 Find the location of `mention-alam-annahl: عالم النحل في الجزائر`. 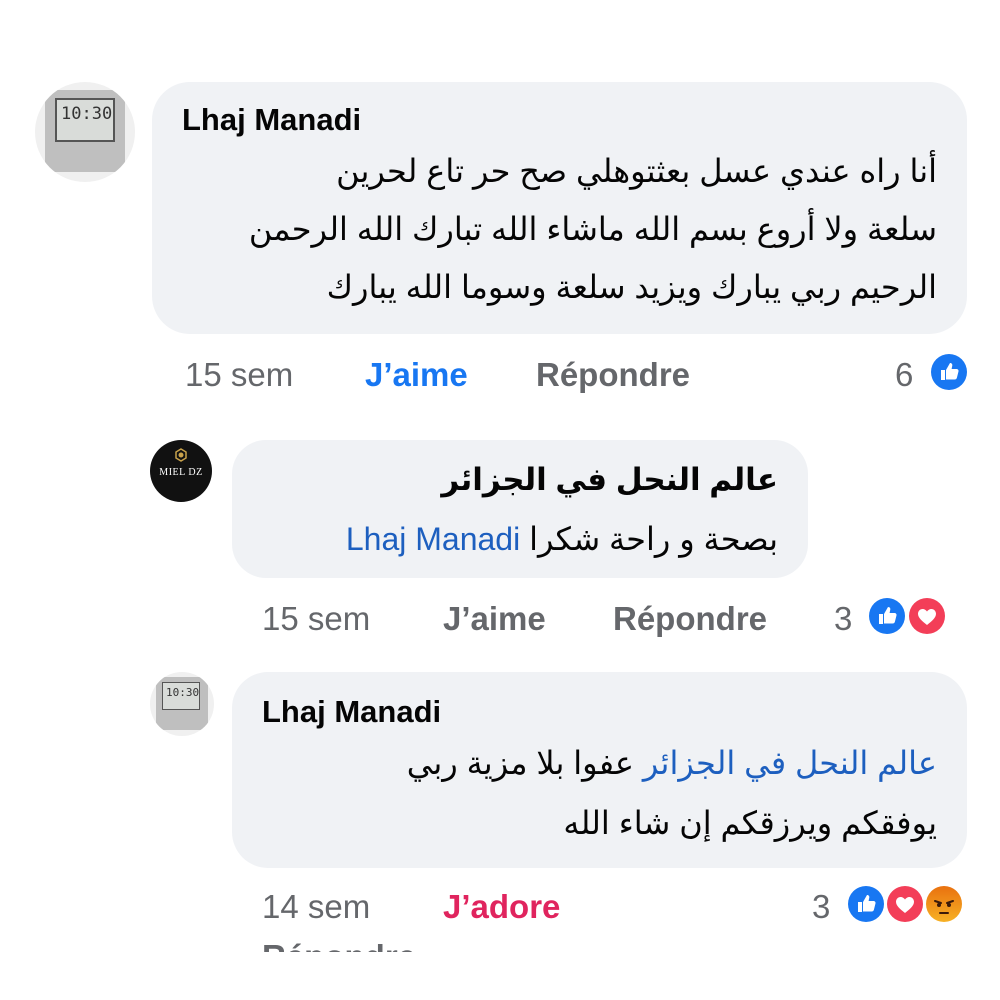

mention-alam-annahl: عالم النحل في الجزائر is located at coordinates (790, 763).